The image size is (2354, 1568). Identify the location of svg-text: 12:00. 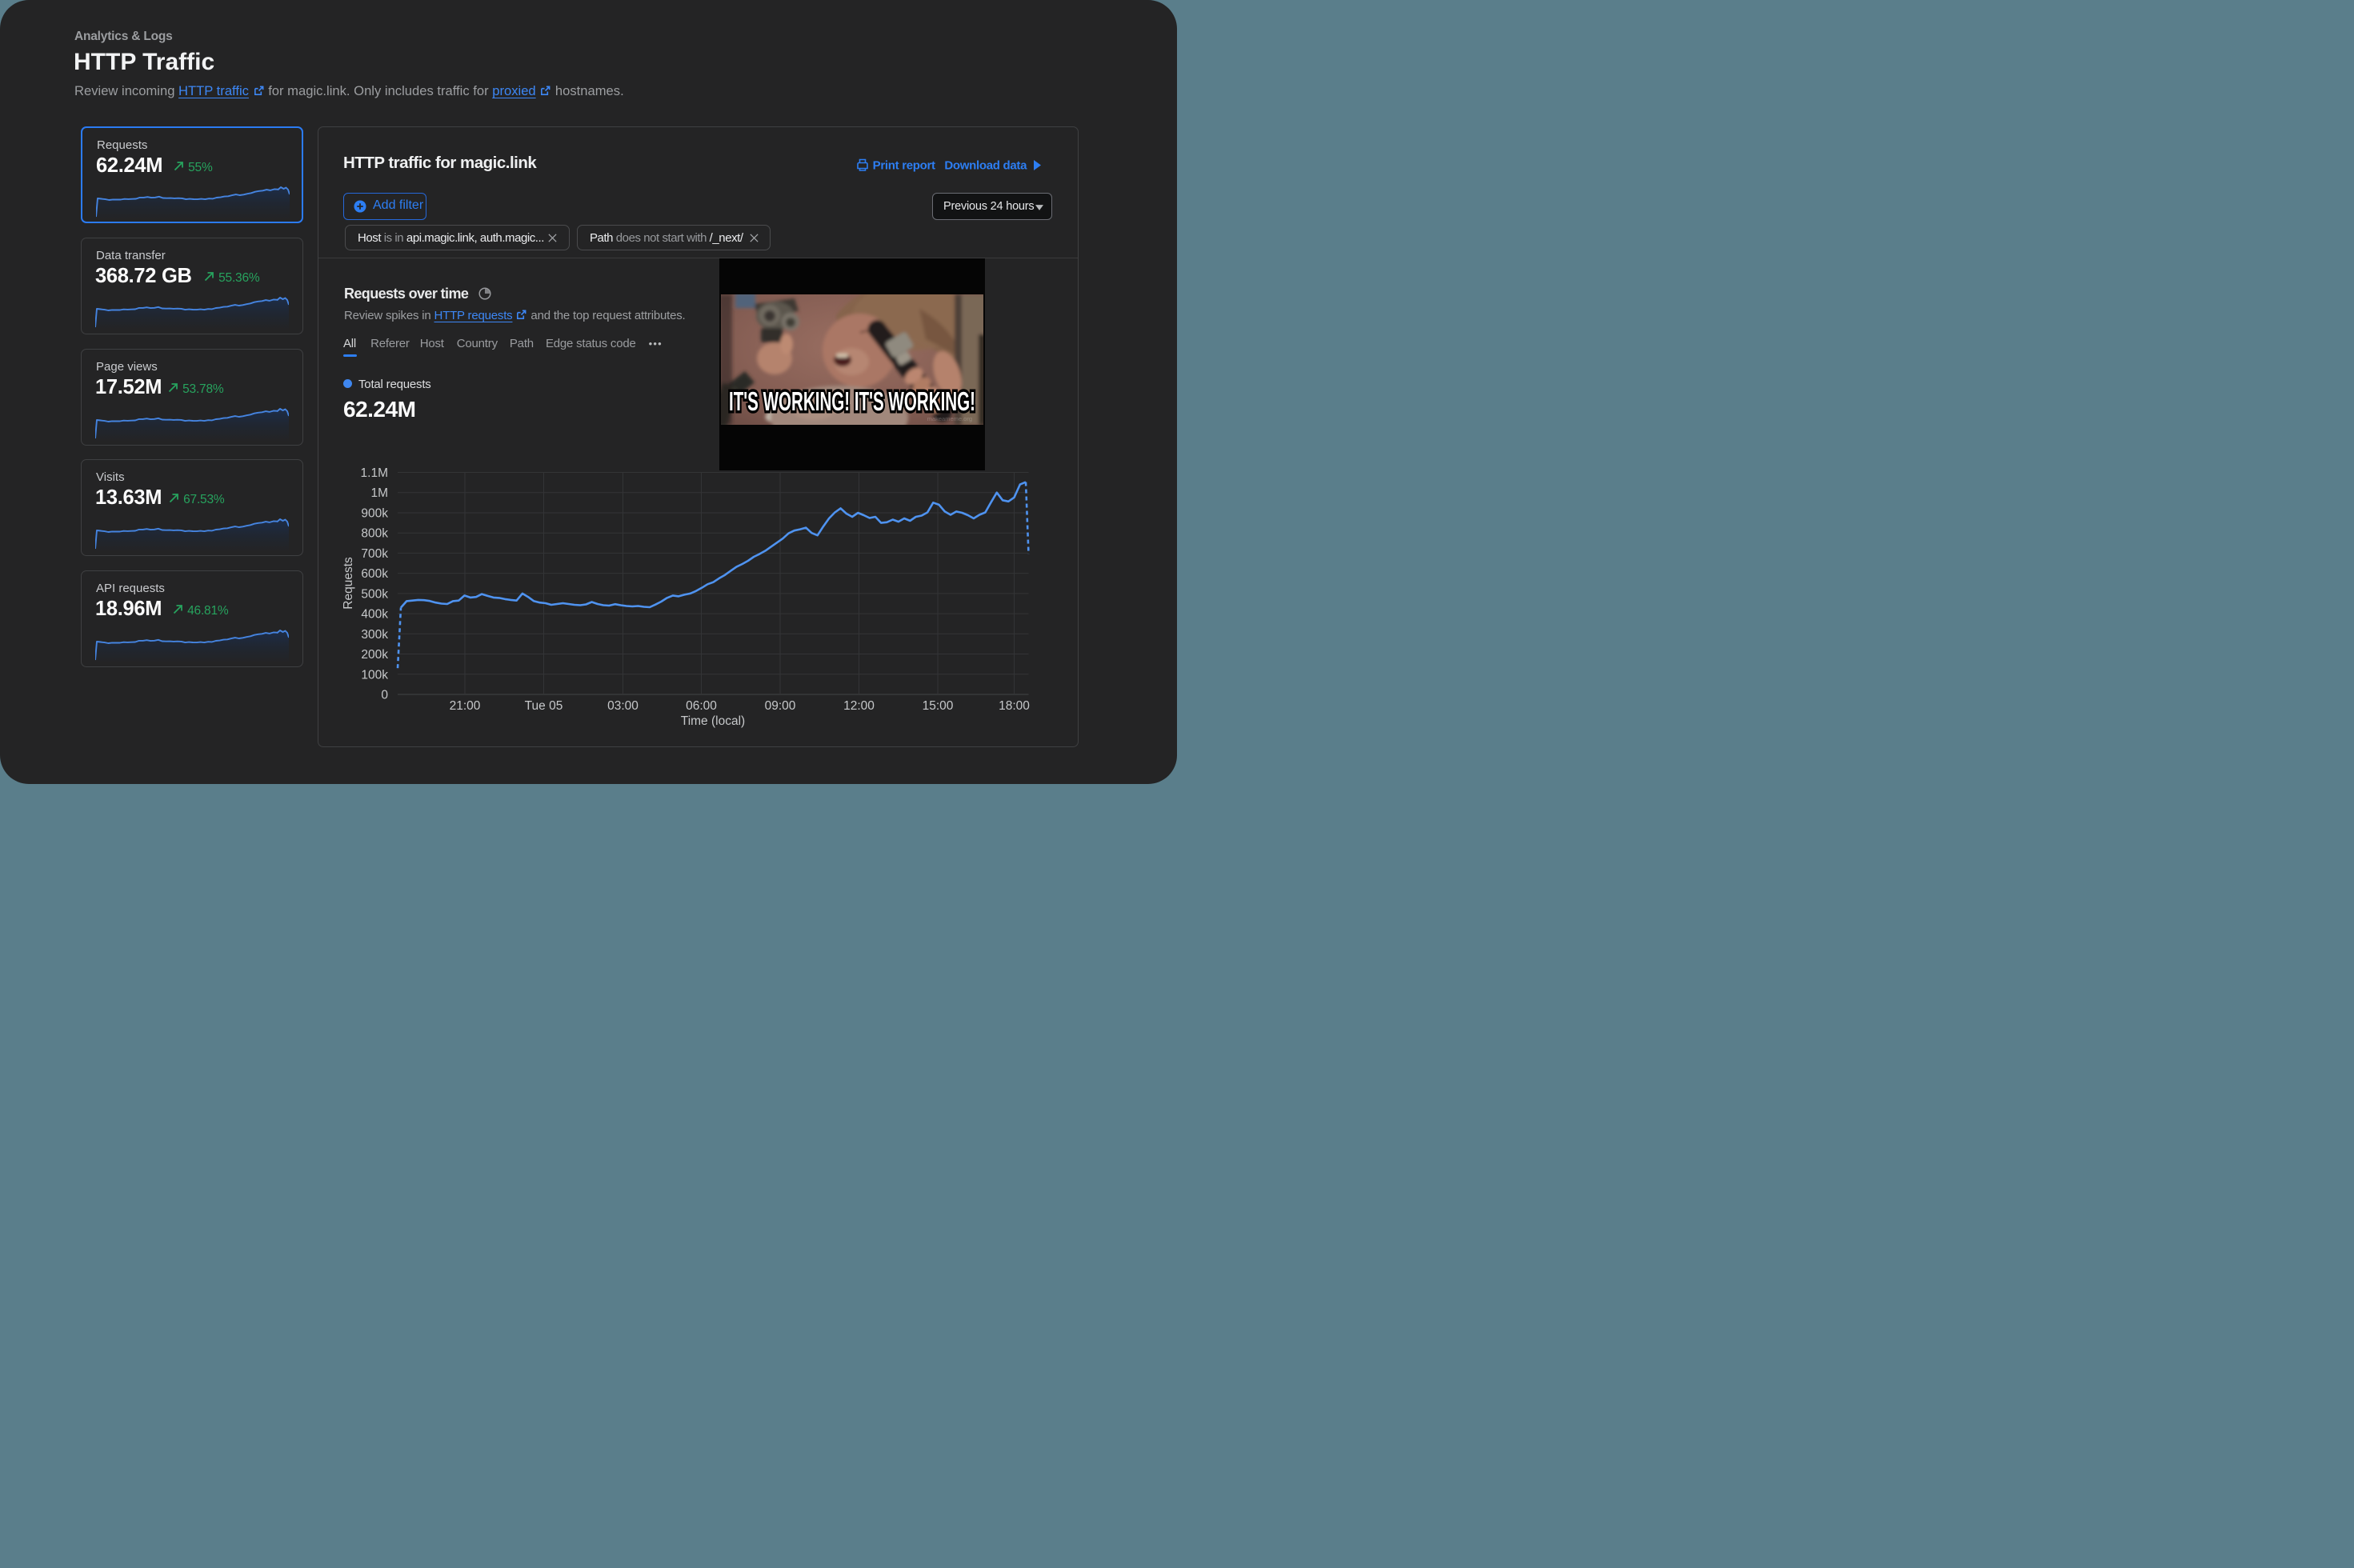
(859, 706).